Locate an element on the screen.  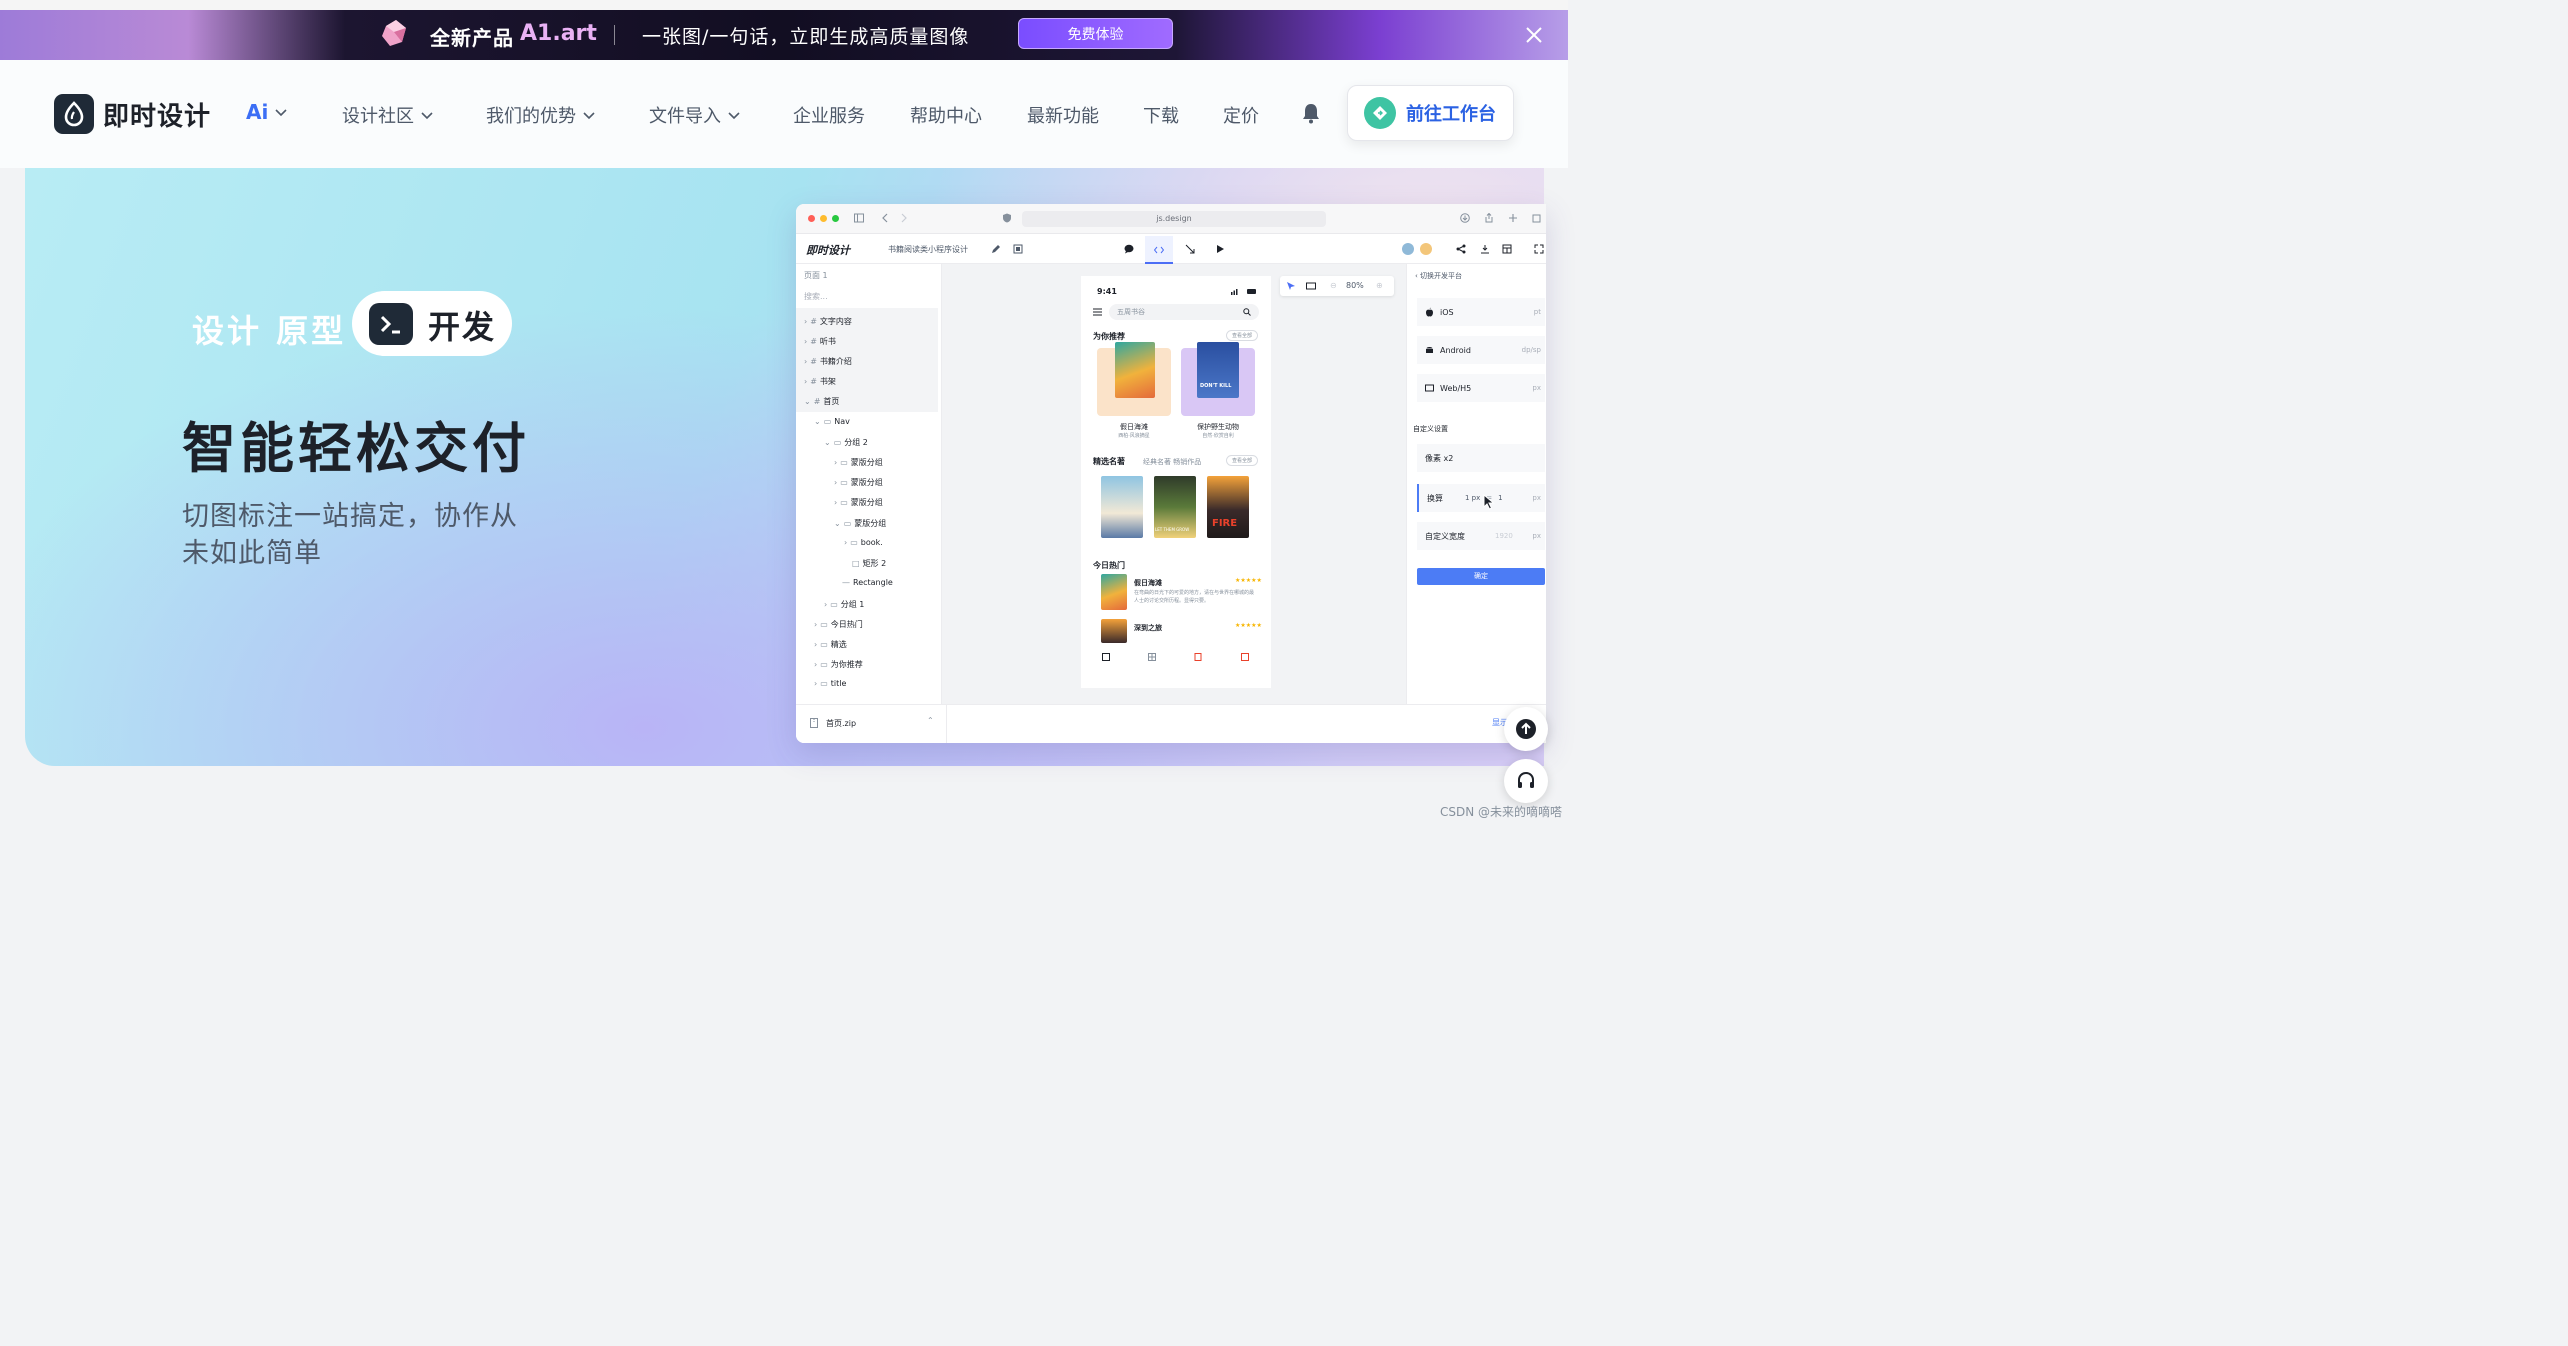
apple-icon is located at coordinates (1429, 312).